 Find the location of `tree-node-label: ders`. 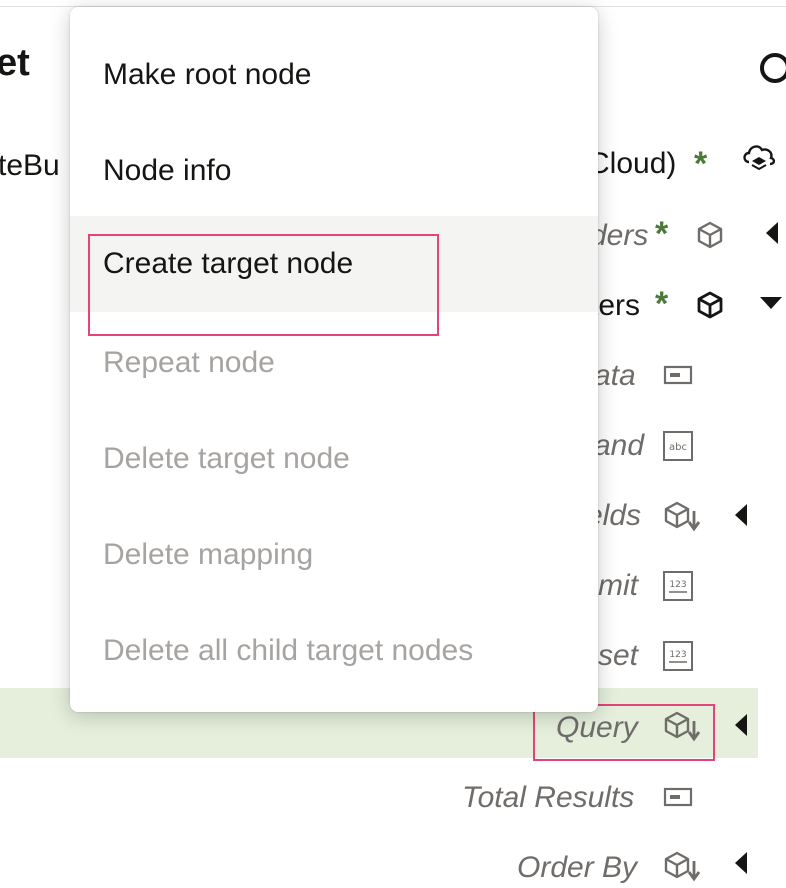

tree-node-label: ders is located at coordinates (619, 236).